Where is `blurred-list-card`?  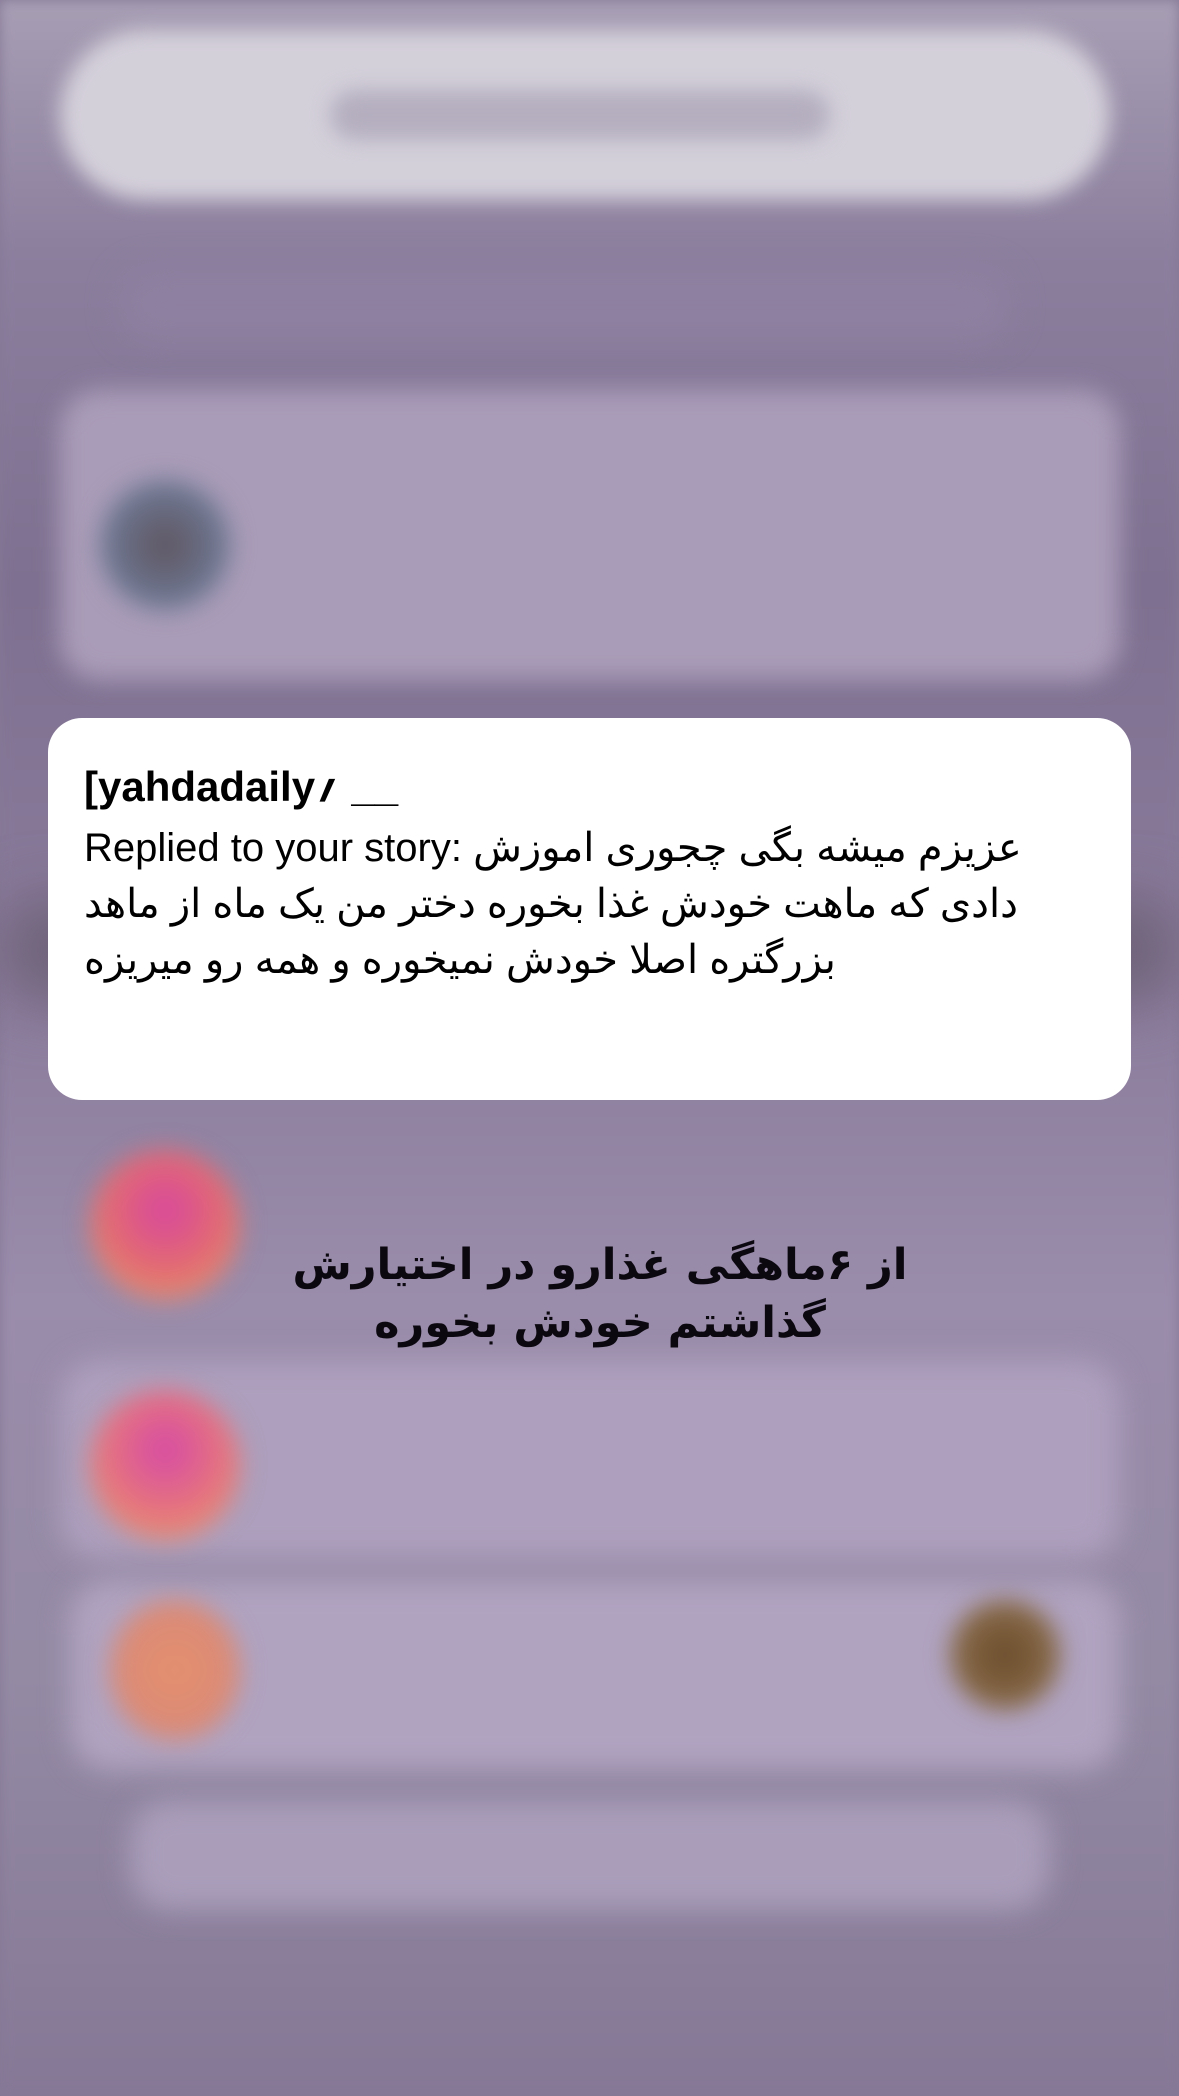
blurred-list-card is located at coordinates (590, 1855).